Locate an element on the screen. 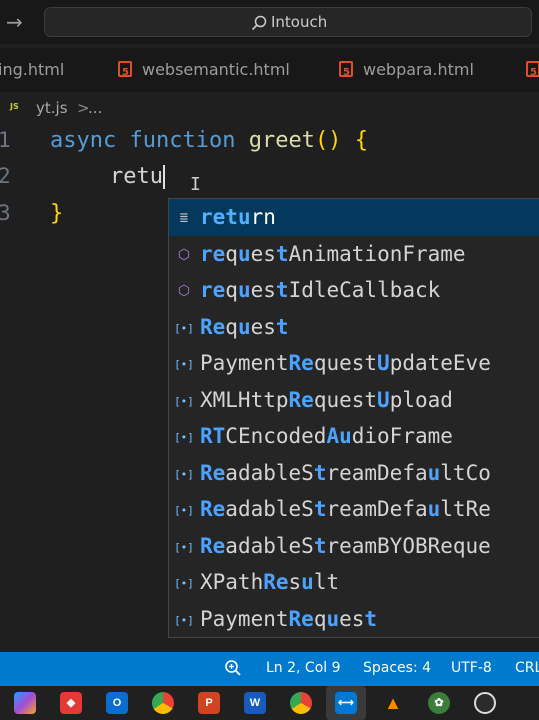 The image size is (539, 720). ibeam-cursor-icon: I is located at coordinates (195, 184).